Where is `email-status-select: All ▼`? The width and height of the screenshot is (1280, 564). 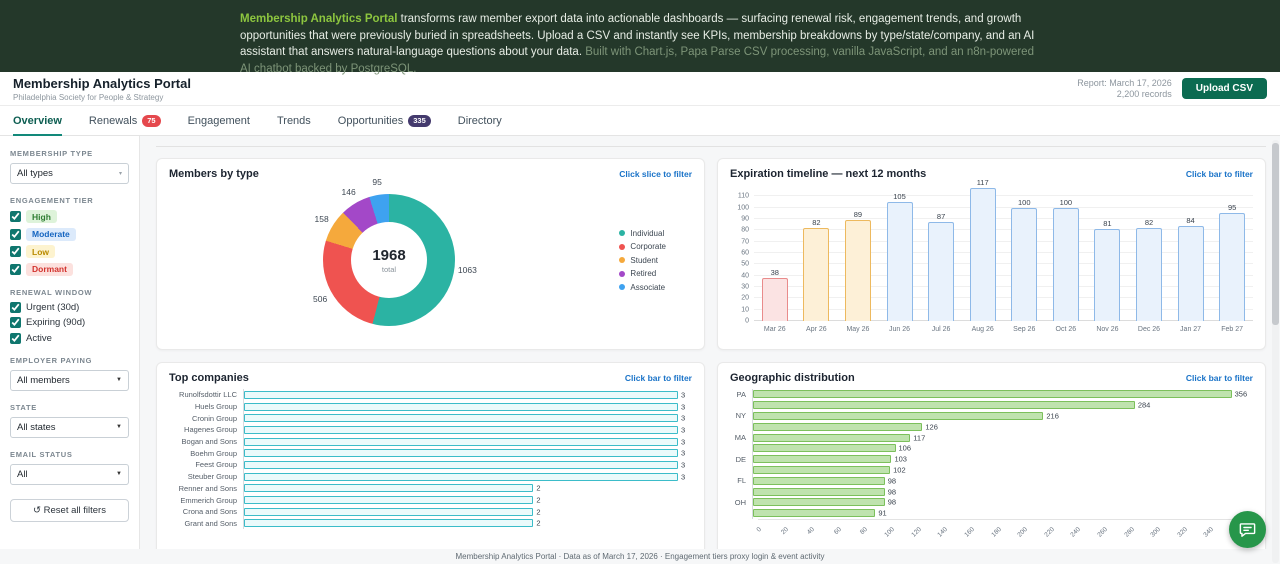 email-status-select: All ▼ is located at coordinates (69, 474).